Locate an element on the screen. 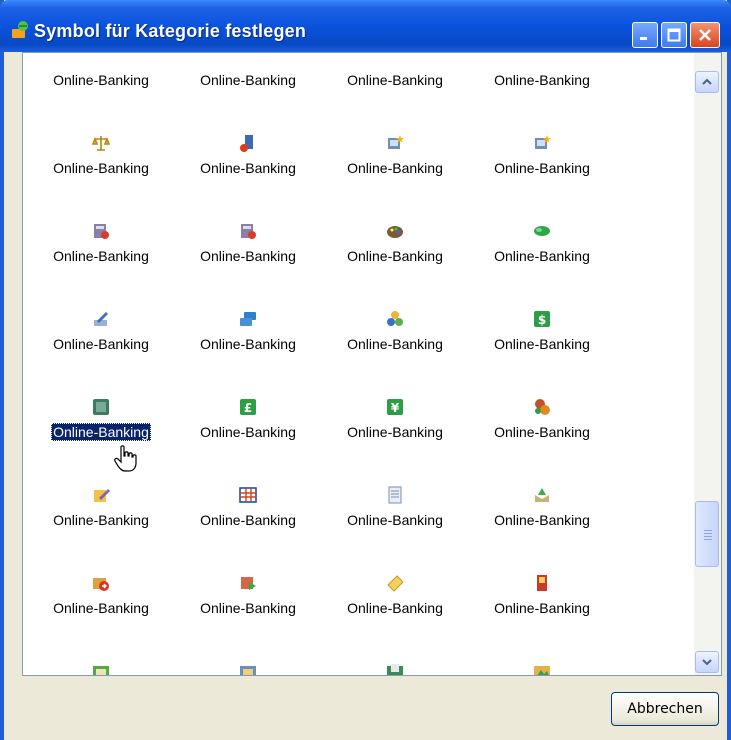 Image resolution: width=731 pixels, height=740 pixels. maximize-icon is located at coordinates (674, 35).